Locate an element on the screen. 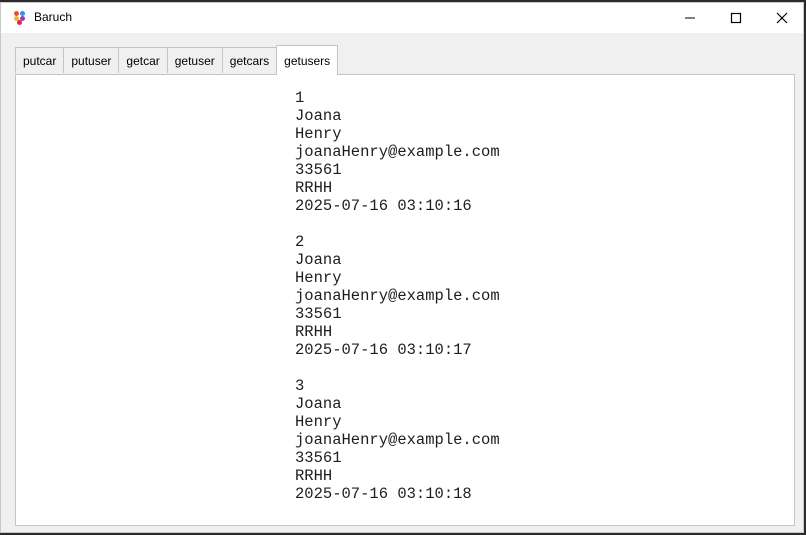  close-button is located at coordinates (782, 18).